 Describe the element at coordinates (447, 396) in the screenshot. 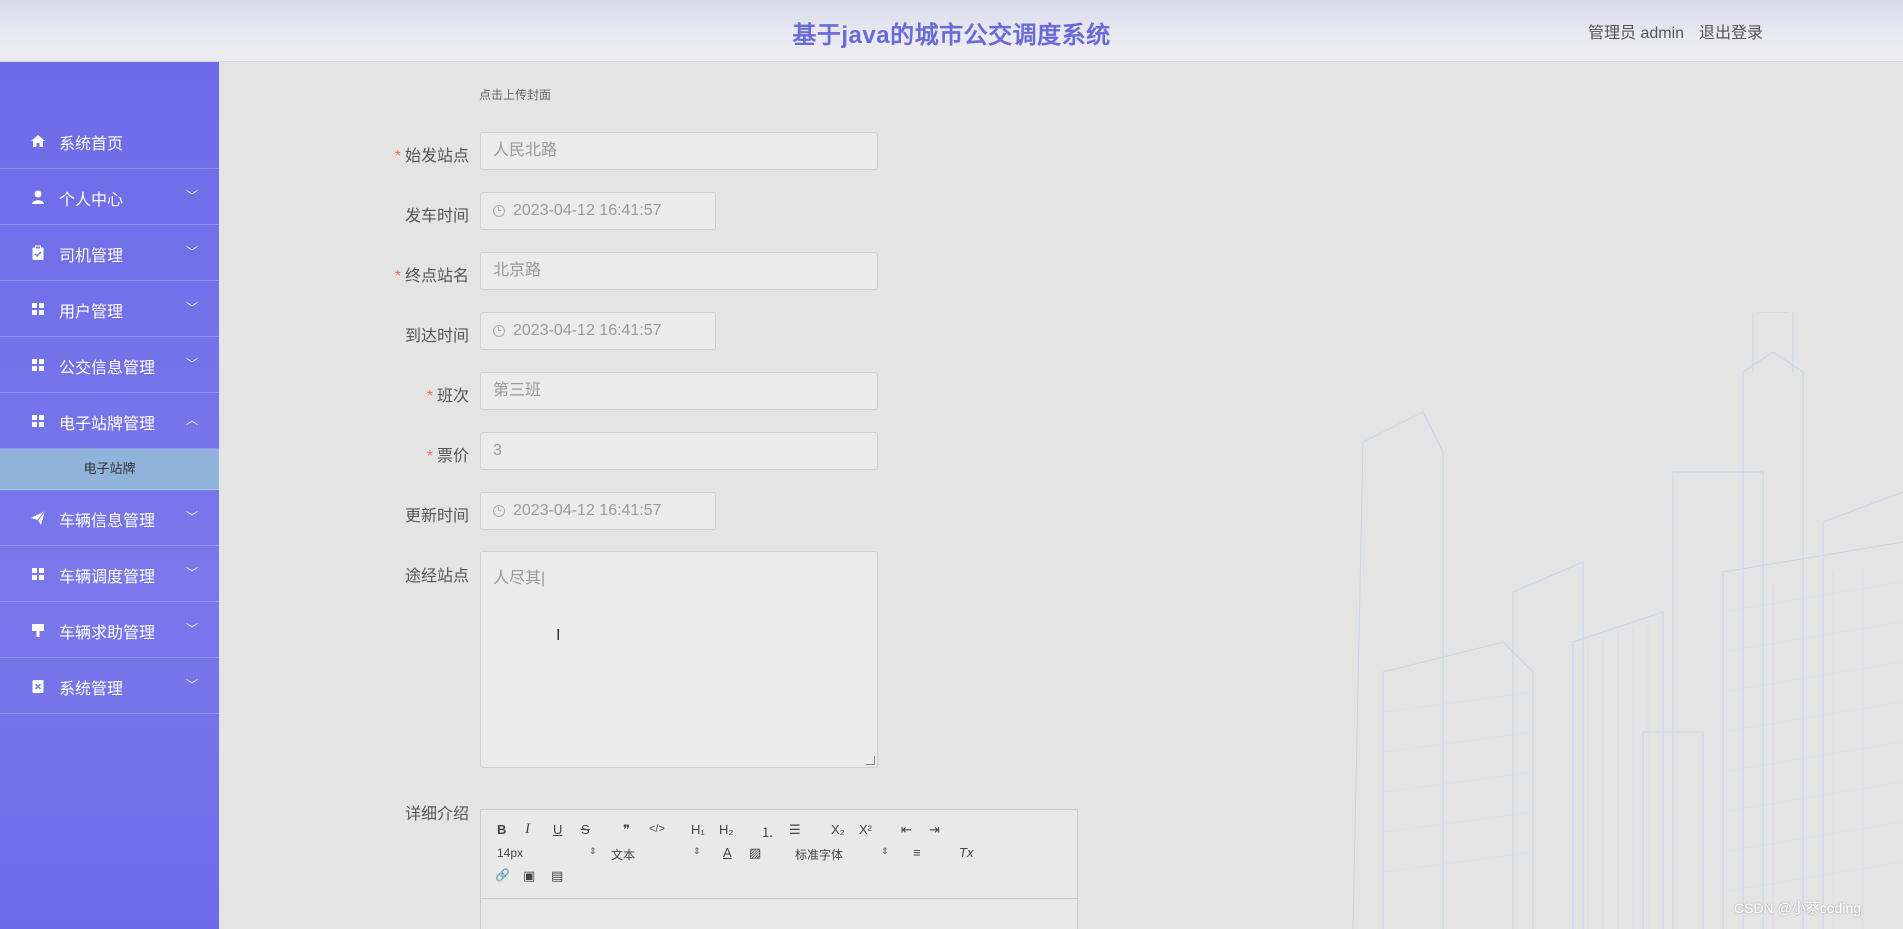

I see `shift-label: * 班次` at that location.